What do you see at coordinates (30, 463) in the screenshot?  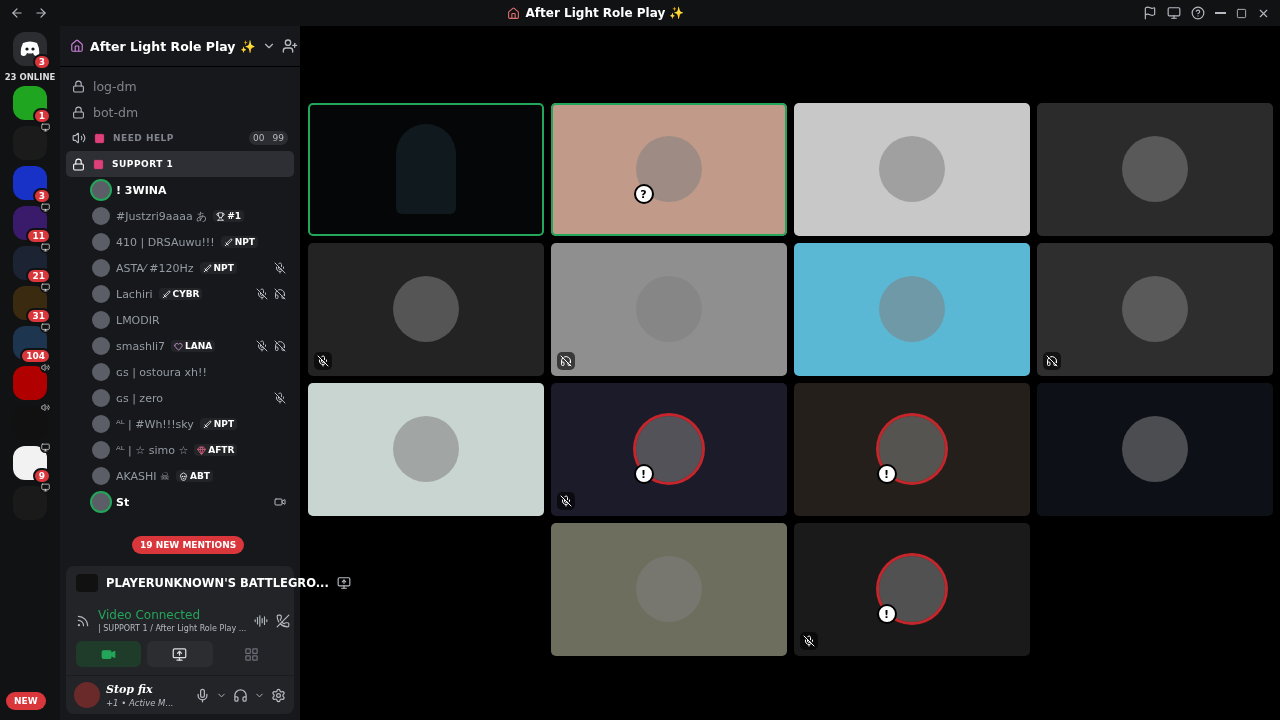 I see `server-icon: 9` at bounding box center [30, 463].